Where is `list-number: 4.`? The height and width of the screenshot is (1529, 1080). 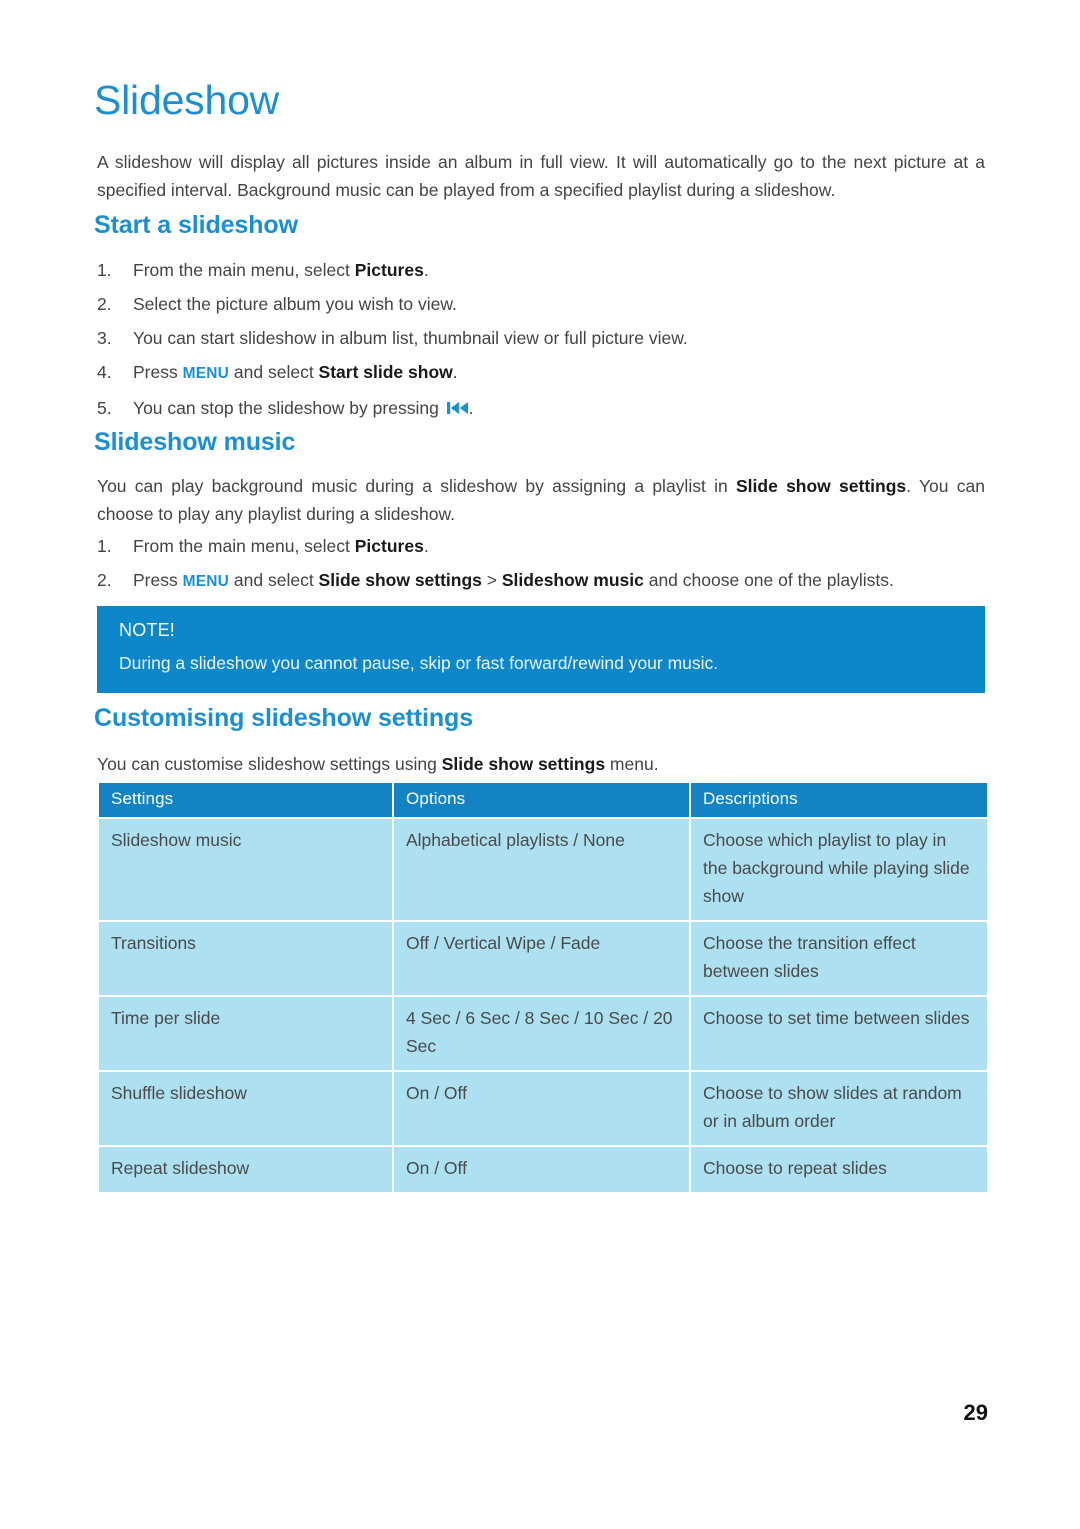
list-number: 4. is located at coordinates (104, 372).